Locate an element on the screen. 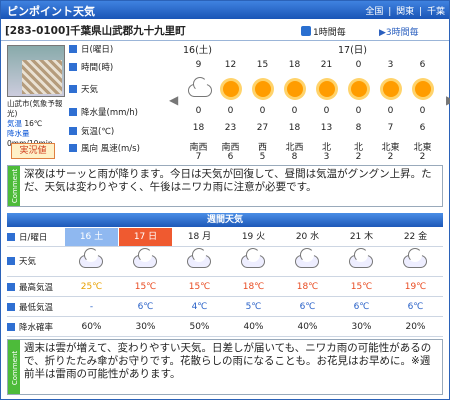  station-name: 山武市(気象予報光) is located at coordinates (35, 108).